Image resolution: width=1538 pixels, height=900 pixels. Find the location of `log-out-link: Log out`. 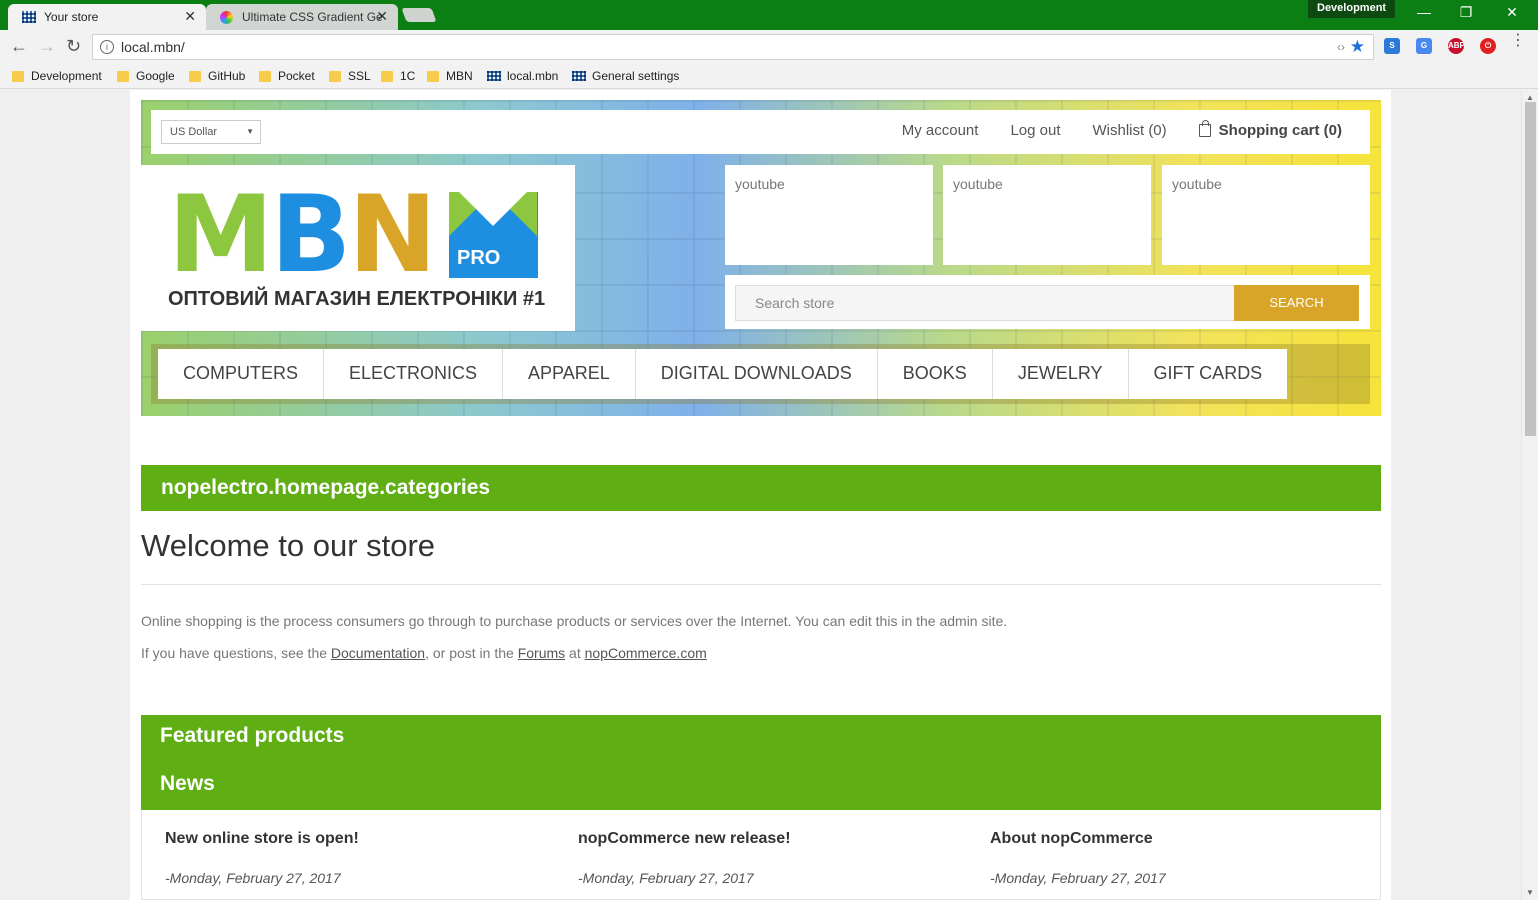

log-out-link: Log out is located at coordinates (1035, 130).